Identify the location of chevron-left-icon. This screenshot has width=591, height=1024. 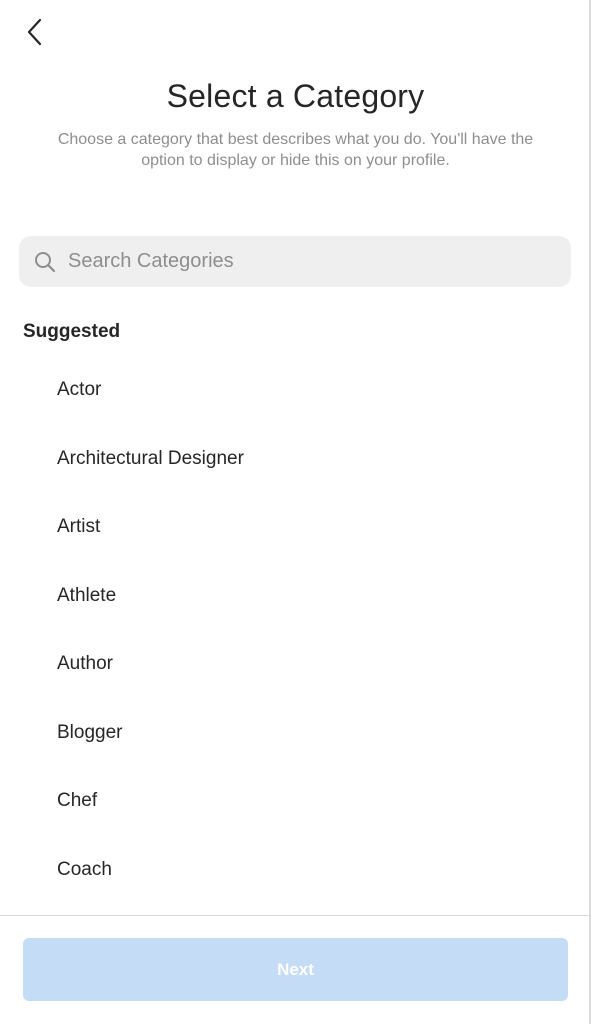
(34, 32).